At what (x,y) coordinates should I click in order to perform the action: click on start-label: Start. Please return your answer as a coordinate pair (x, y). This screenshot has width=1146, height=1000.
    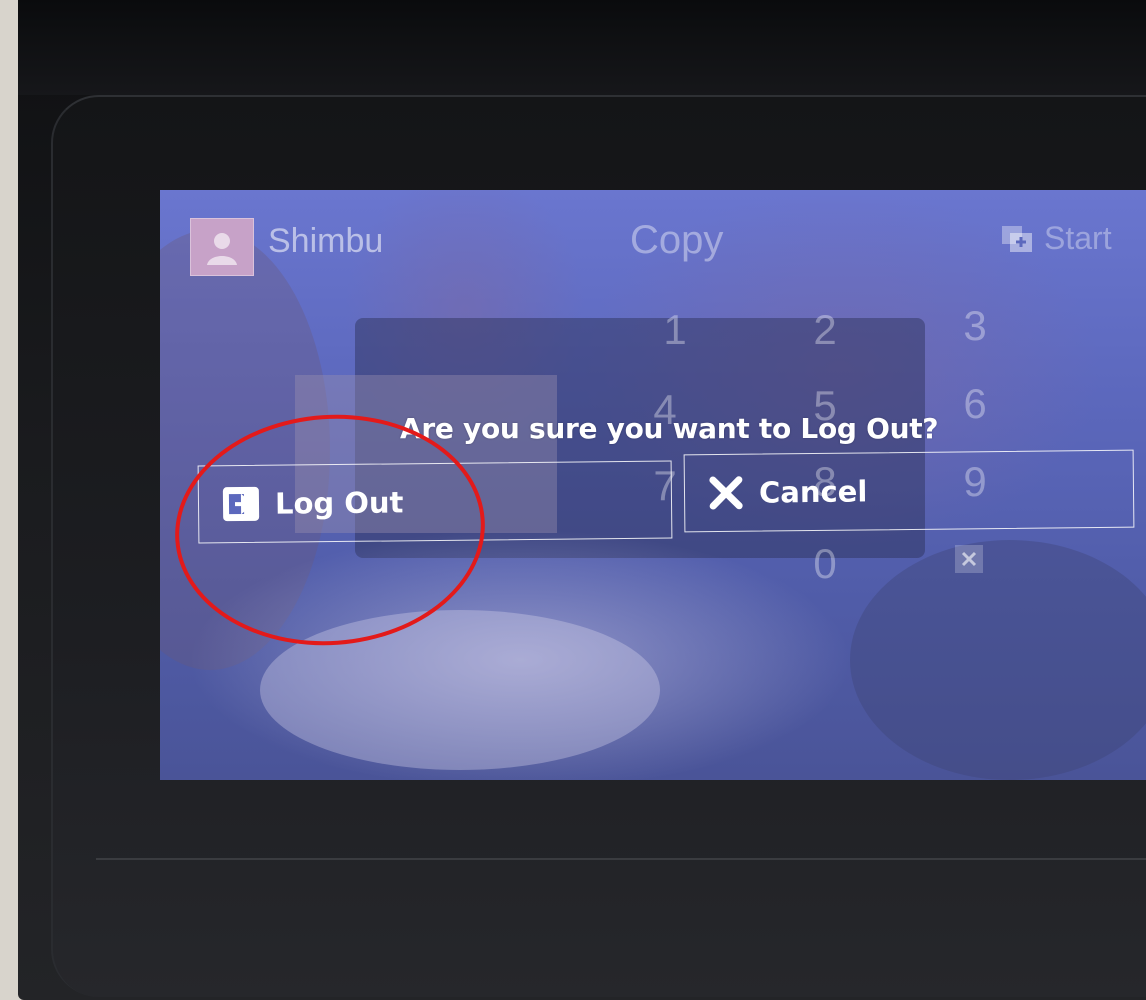
    Looking at the image, I should click on (1078, 238).